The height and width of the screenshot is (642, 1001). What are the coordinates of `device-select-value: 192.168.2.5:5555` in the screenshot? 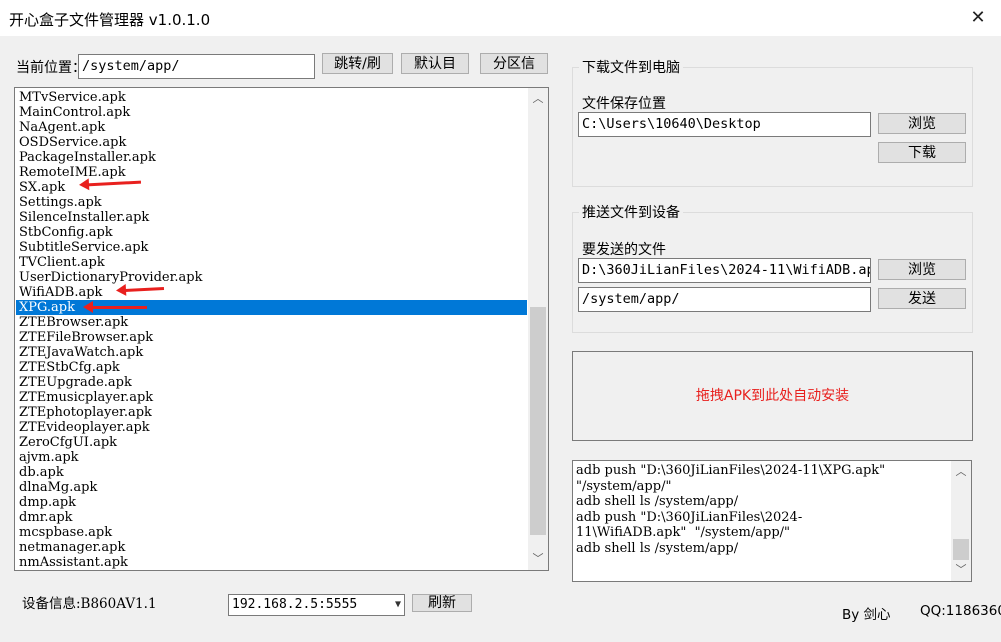 It's located at (295, 604).